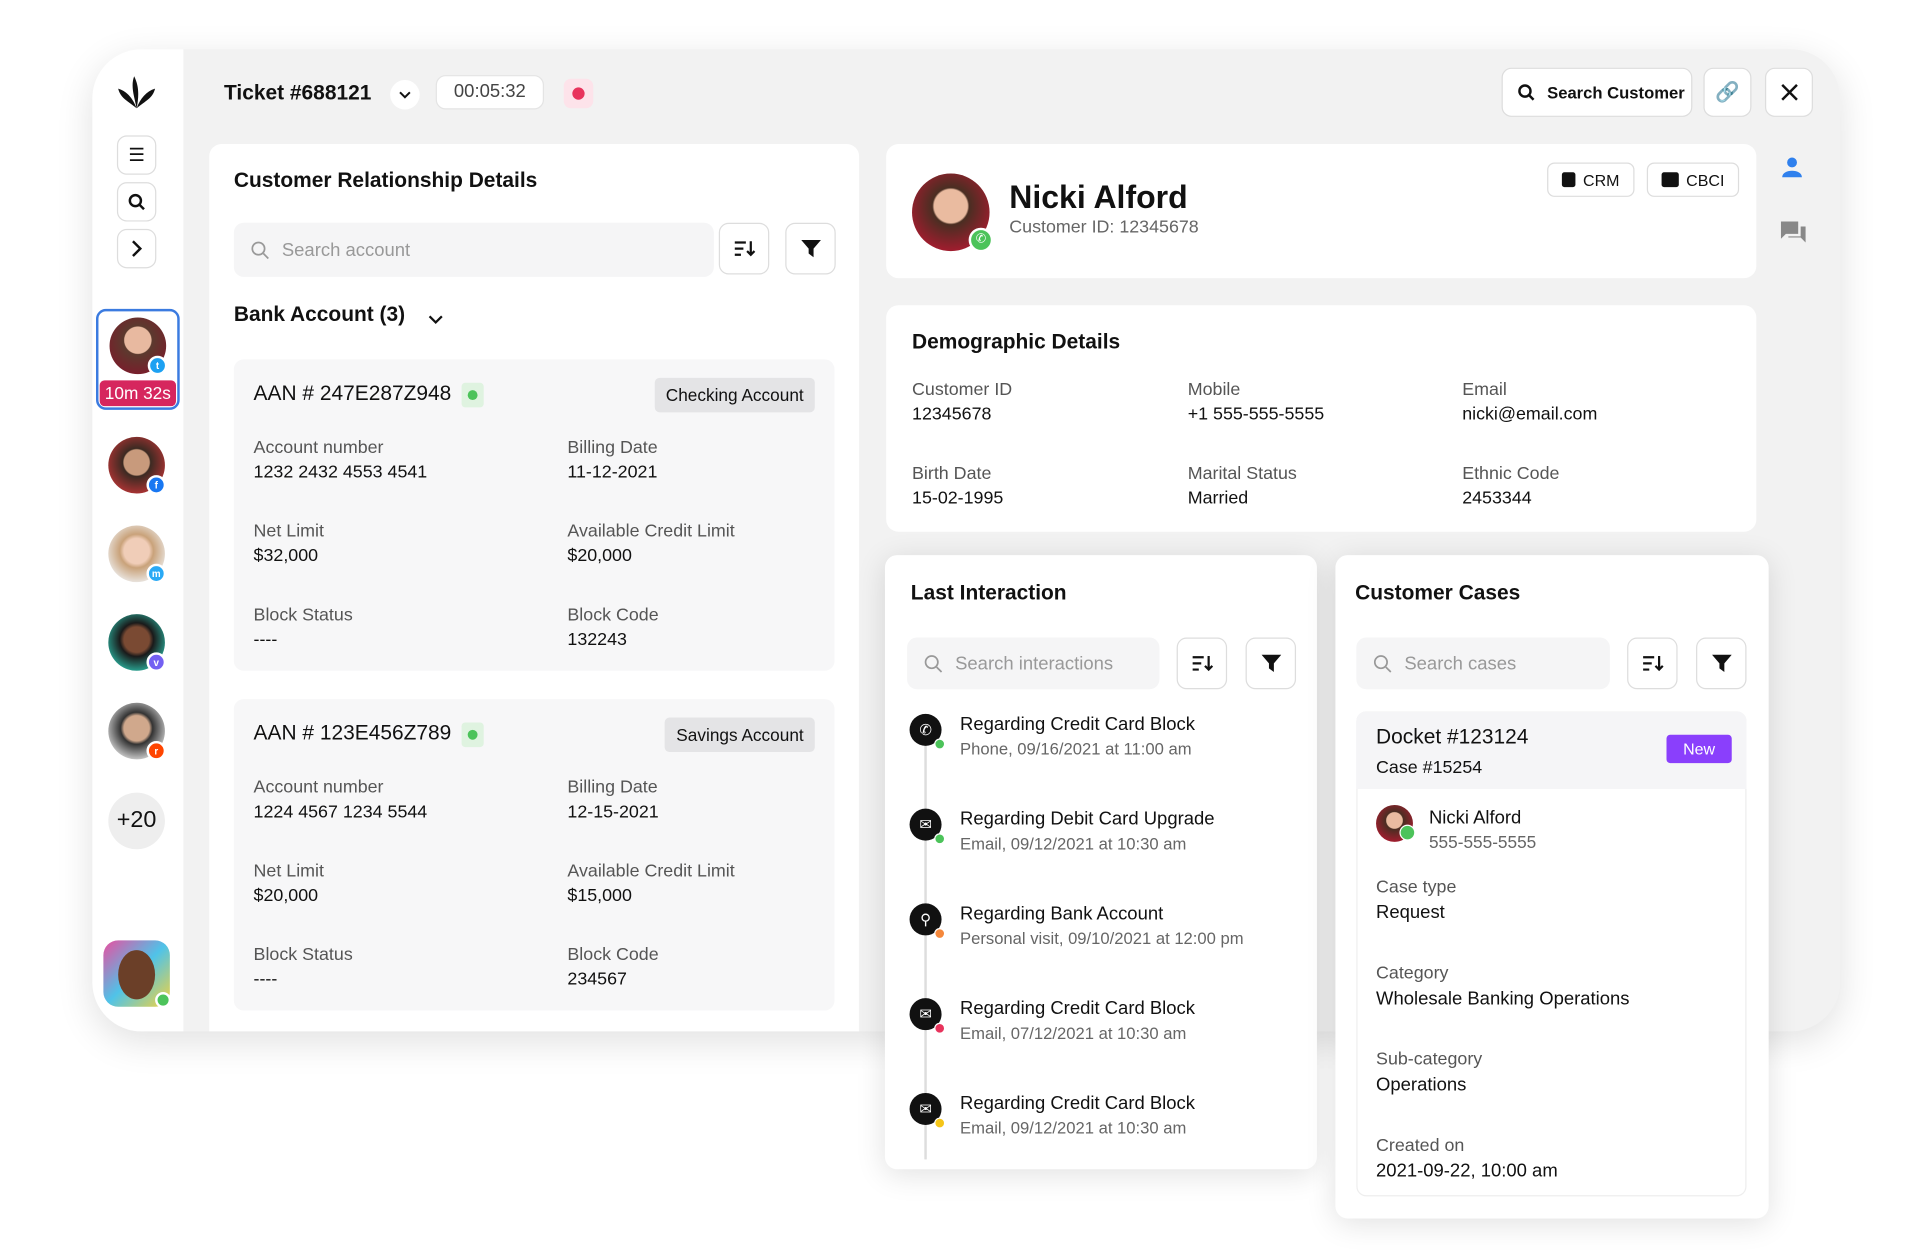 The width and height of the screenshot is (1920, 1260). I want to click on customer-profile-icon, so click(1792, 170).